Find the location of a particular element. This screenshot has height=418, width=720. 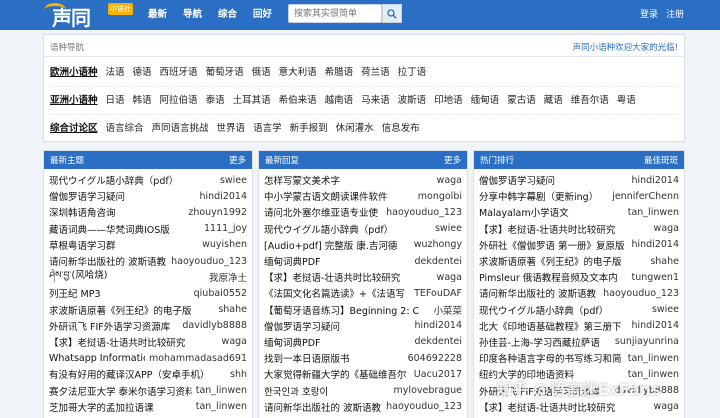

nav-item-general: 综合 is located at coordinates (227, 15).